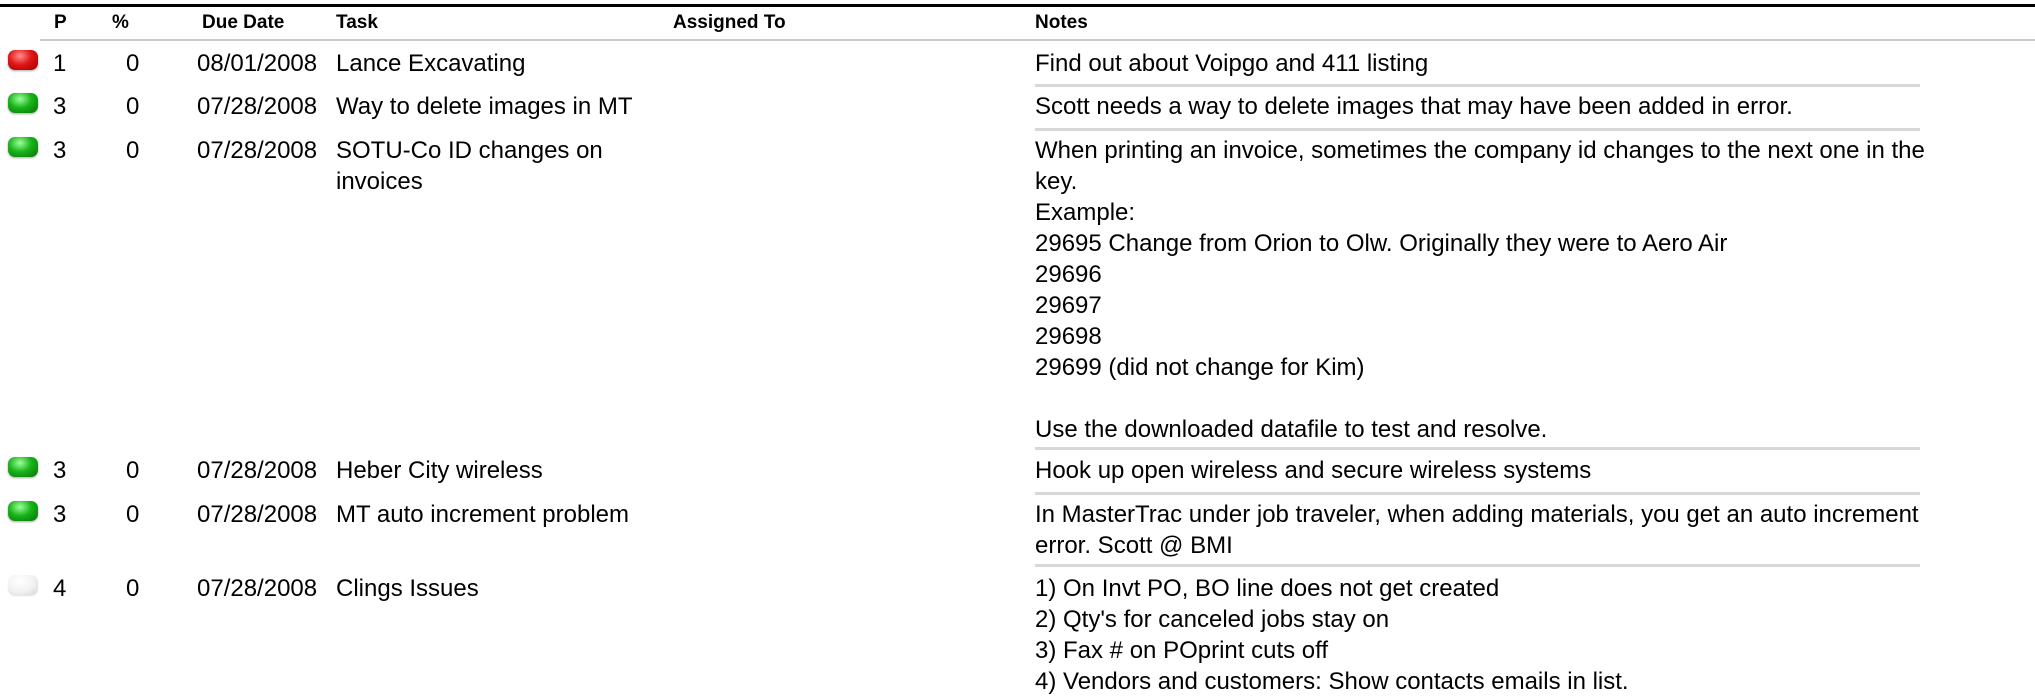 This screenshot has width=2035, height=696. What do you see at coordinates (1232, 63) in the screenshot?
I see `task-notes: Find out about Voipgo and 411 listing` at bounding box center [1232, 63].